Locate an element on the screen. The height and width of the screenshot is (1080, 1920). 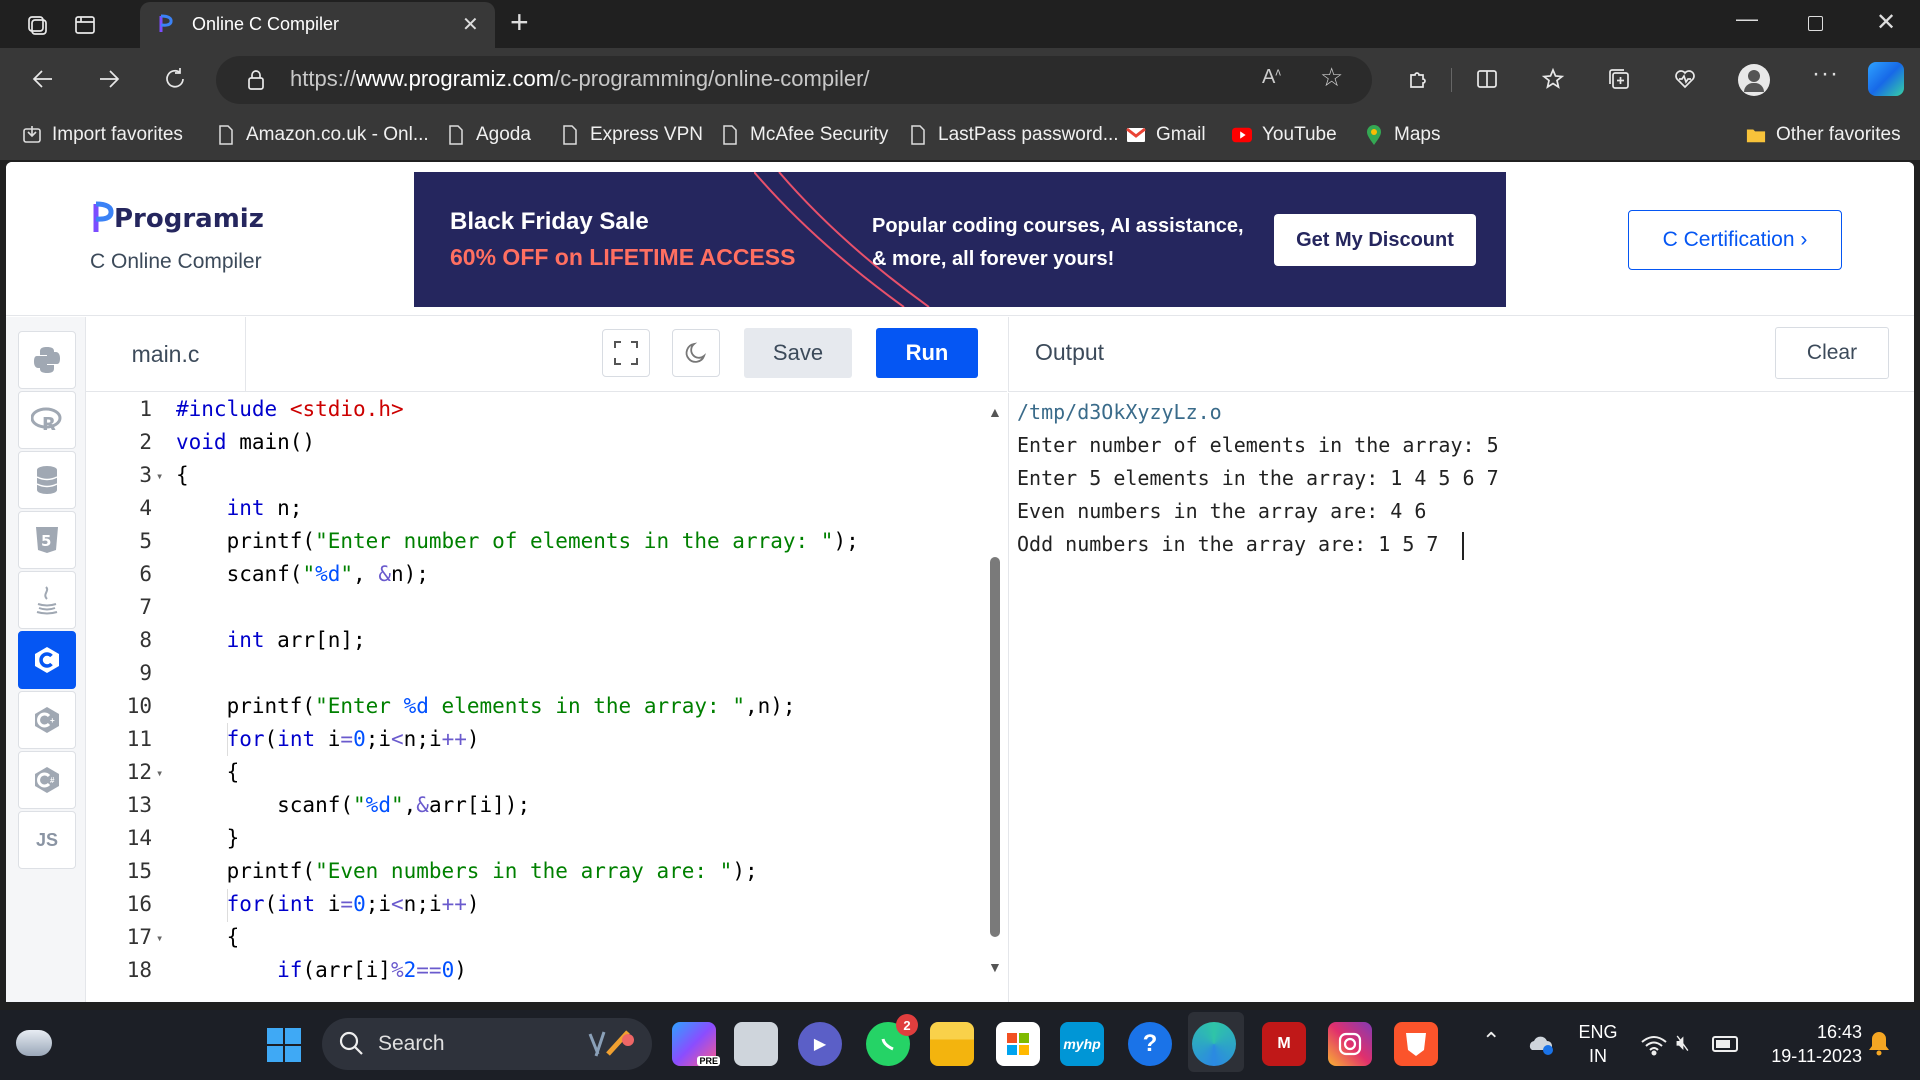
youtube-icon is located at coordinates (1242, 135).